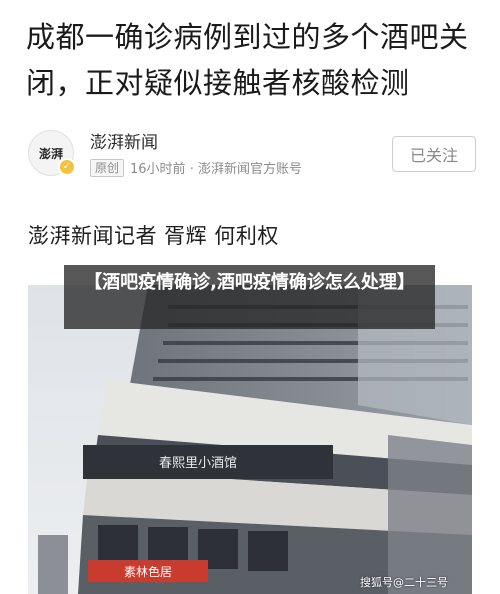  I want to click on article-byline: 澎湃新闻记者 胥辉 何利权, so click(153, 236).